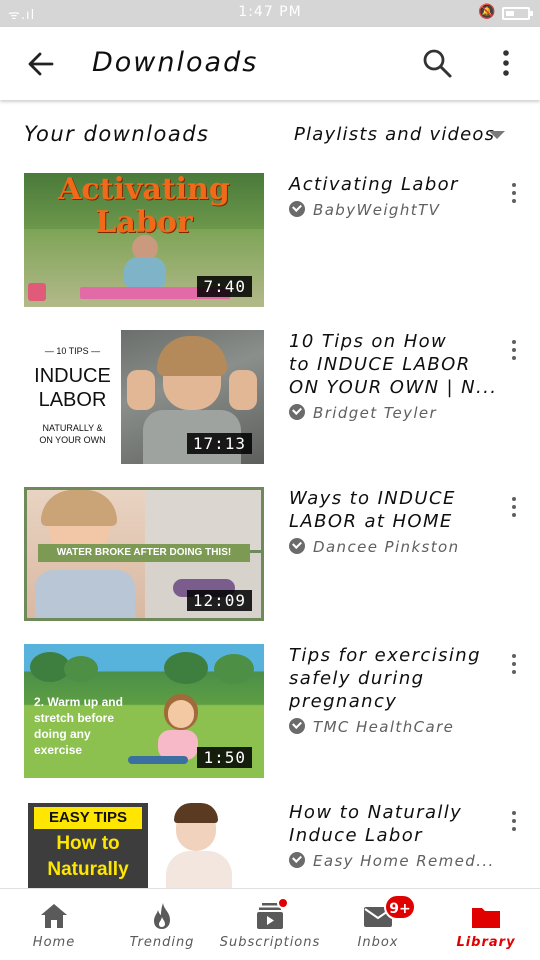  I want to click on search-icon, so click(437, 63).